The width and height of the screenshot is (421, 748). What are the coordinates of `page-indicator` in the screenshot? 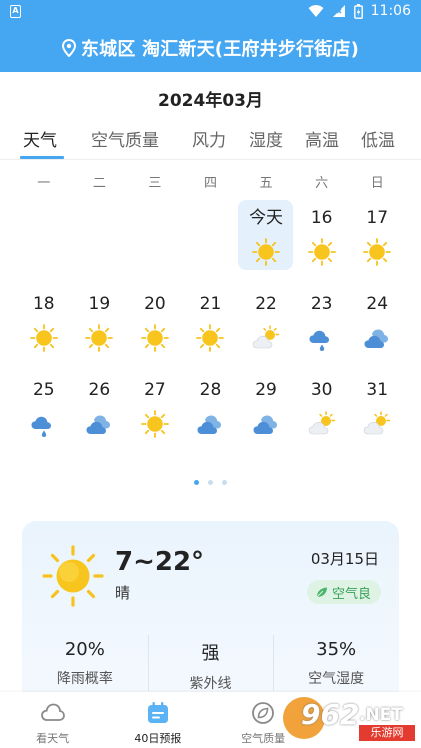 It's located at (210, 482).